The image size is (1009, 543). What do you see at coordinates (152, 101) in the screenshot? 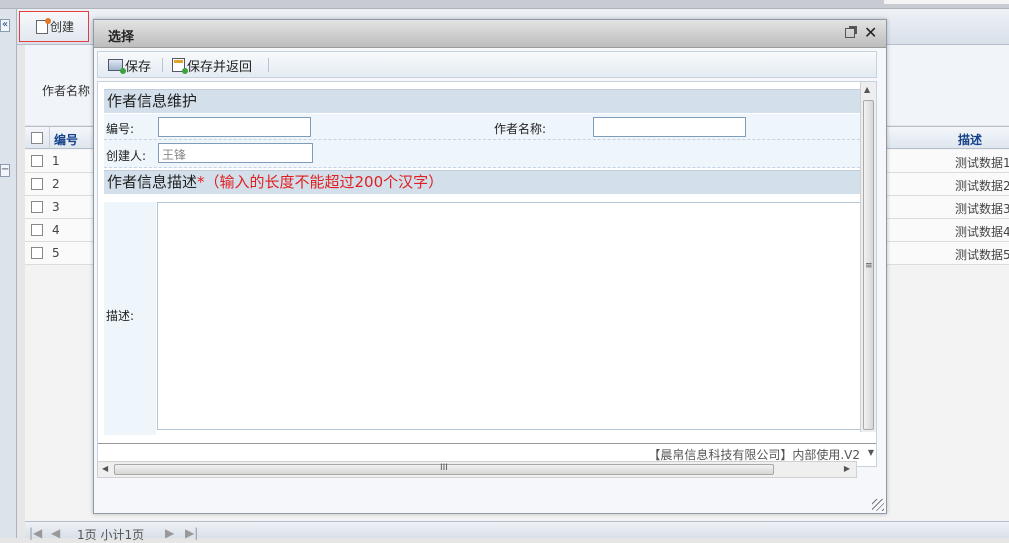
I see `section-author-info-title: 作者信息维护` at bounding box center [152, 101].